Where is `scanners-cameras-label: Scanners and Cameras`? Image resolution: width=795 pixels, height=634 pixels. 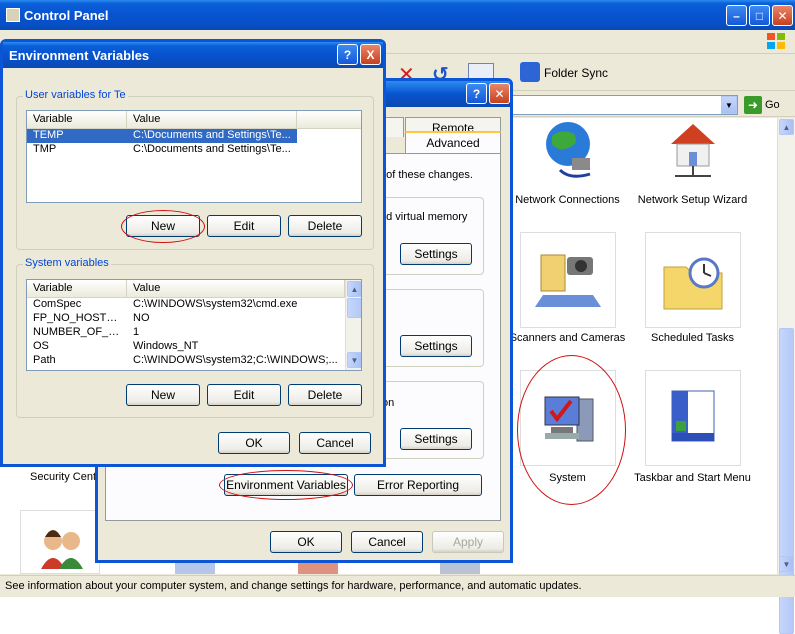 scanners-cameras-label: Scanners and Cameras is located at coordinates (567, 338).